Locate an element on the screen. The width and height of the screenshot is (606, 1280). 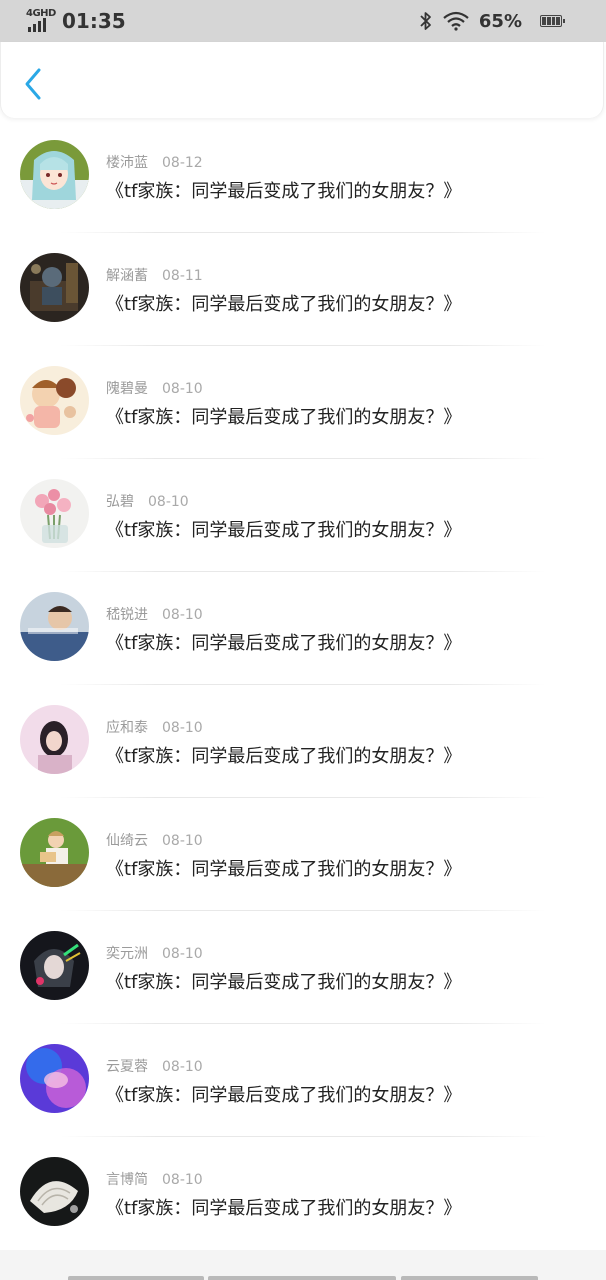
wifi-icon is located at coordinates (456, 21).